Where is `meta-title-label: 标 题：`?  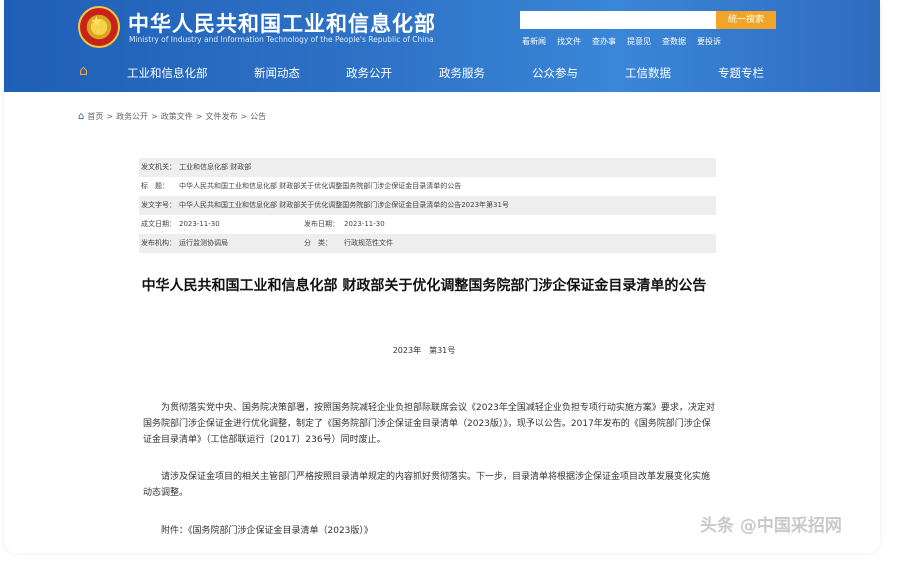
meta-title-label: 标 题： is located at coordinates (155, 186).